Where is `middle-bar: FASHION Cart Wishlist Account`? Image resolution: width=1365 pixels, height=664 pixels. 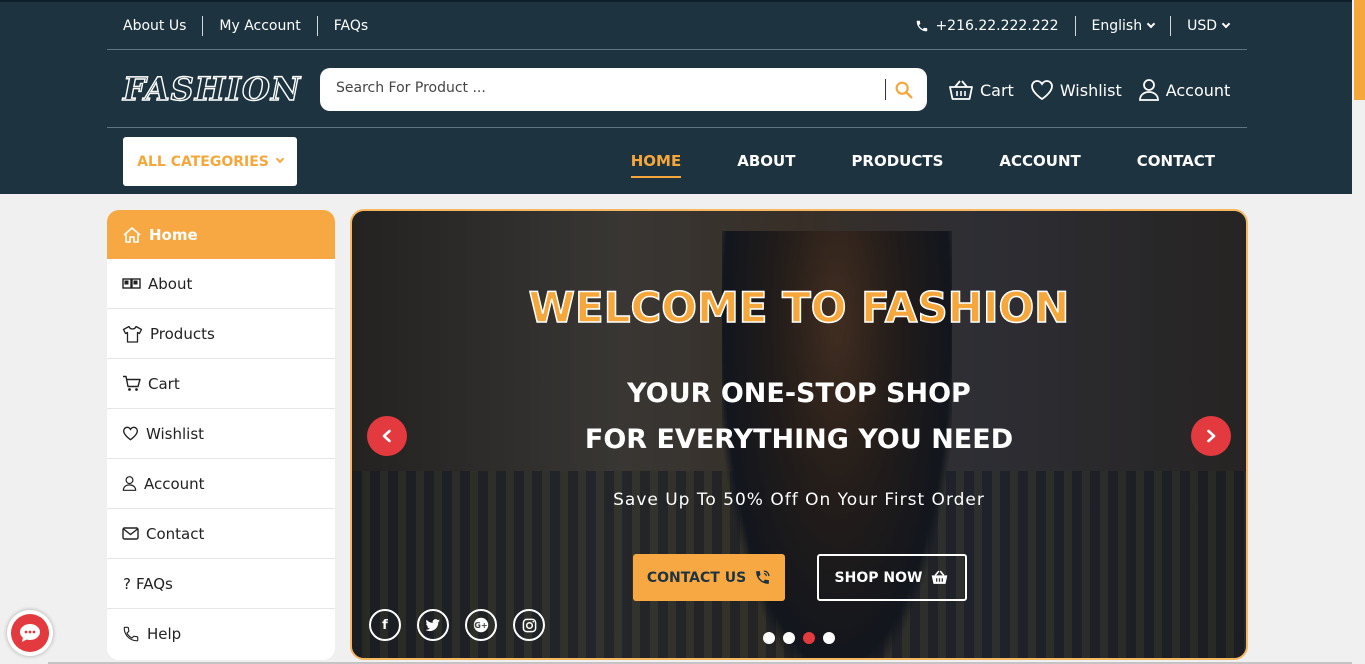
middle-bar: FASHION Cart Wishlist Account is located at coordinates (677, 89).